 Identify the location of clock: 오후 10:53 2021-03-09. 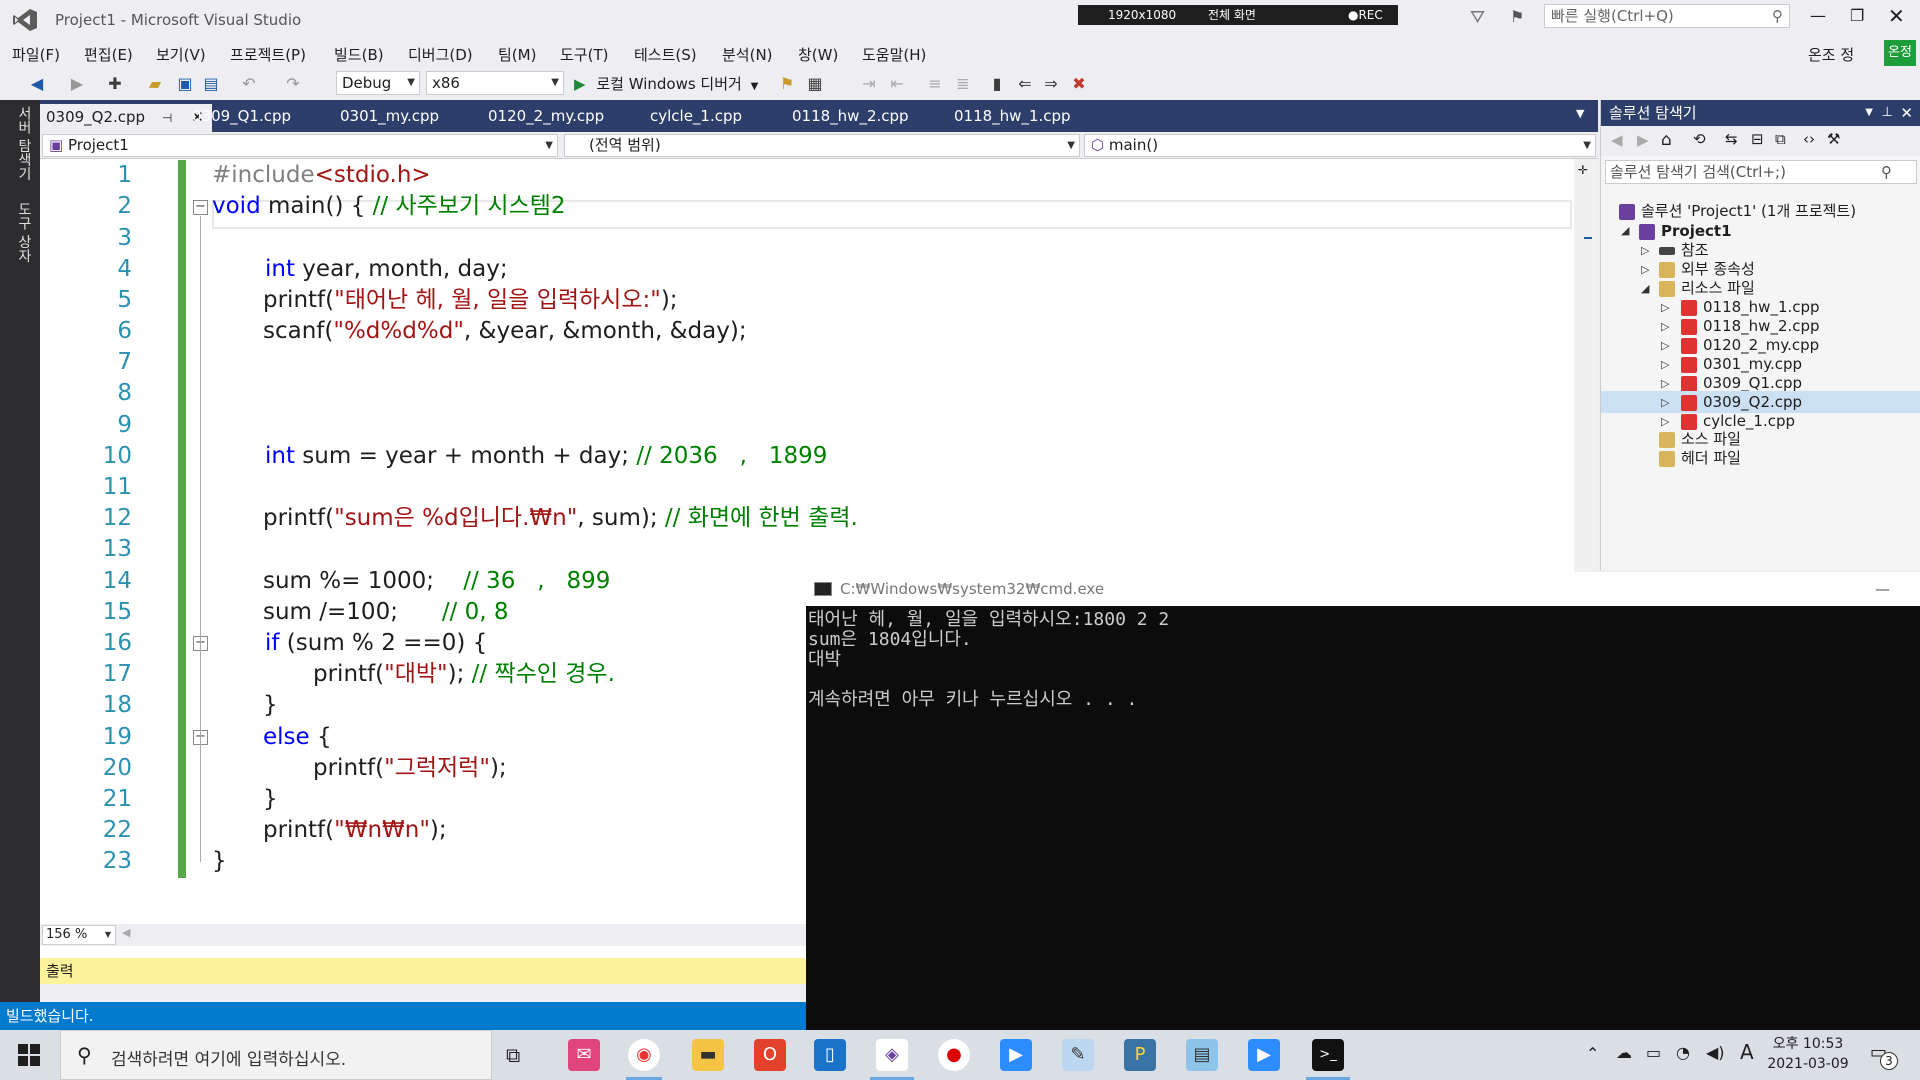
(1808, 1054).